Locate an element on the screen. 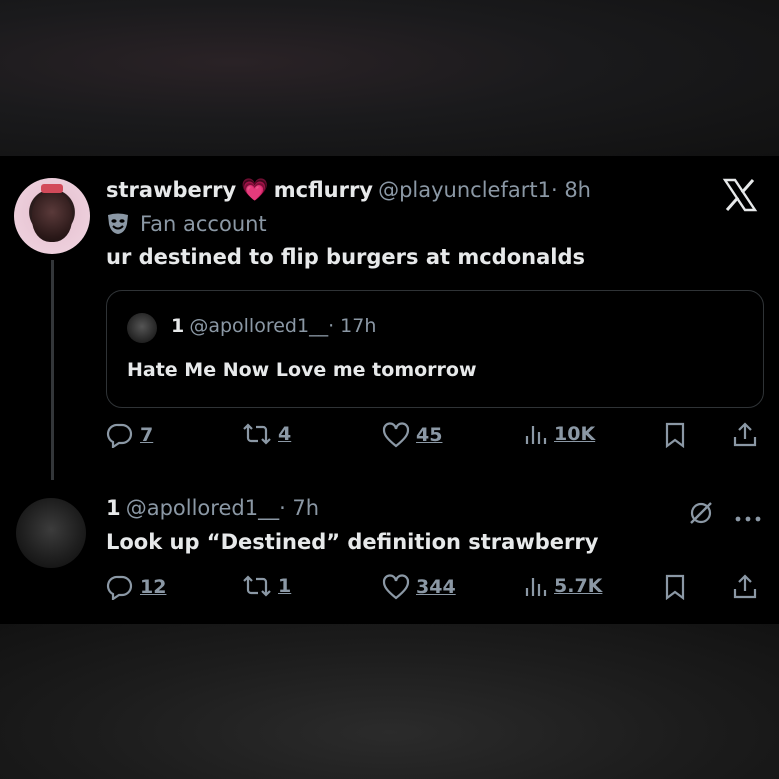 The image size is (779, 779). reply-body: Look up “Destined” definition strawberry is located at coordinates (352, 542).